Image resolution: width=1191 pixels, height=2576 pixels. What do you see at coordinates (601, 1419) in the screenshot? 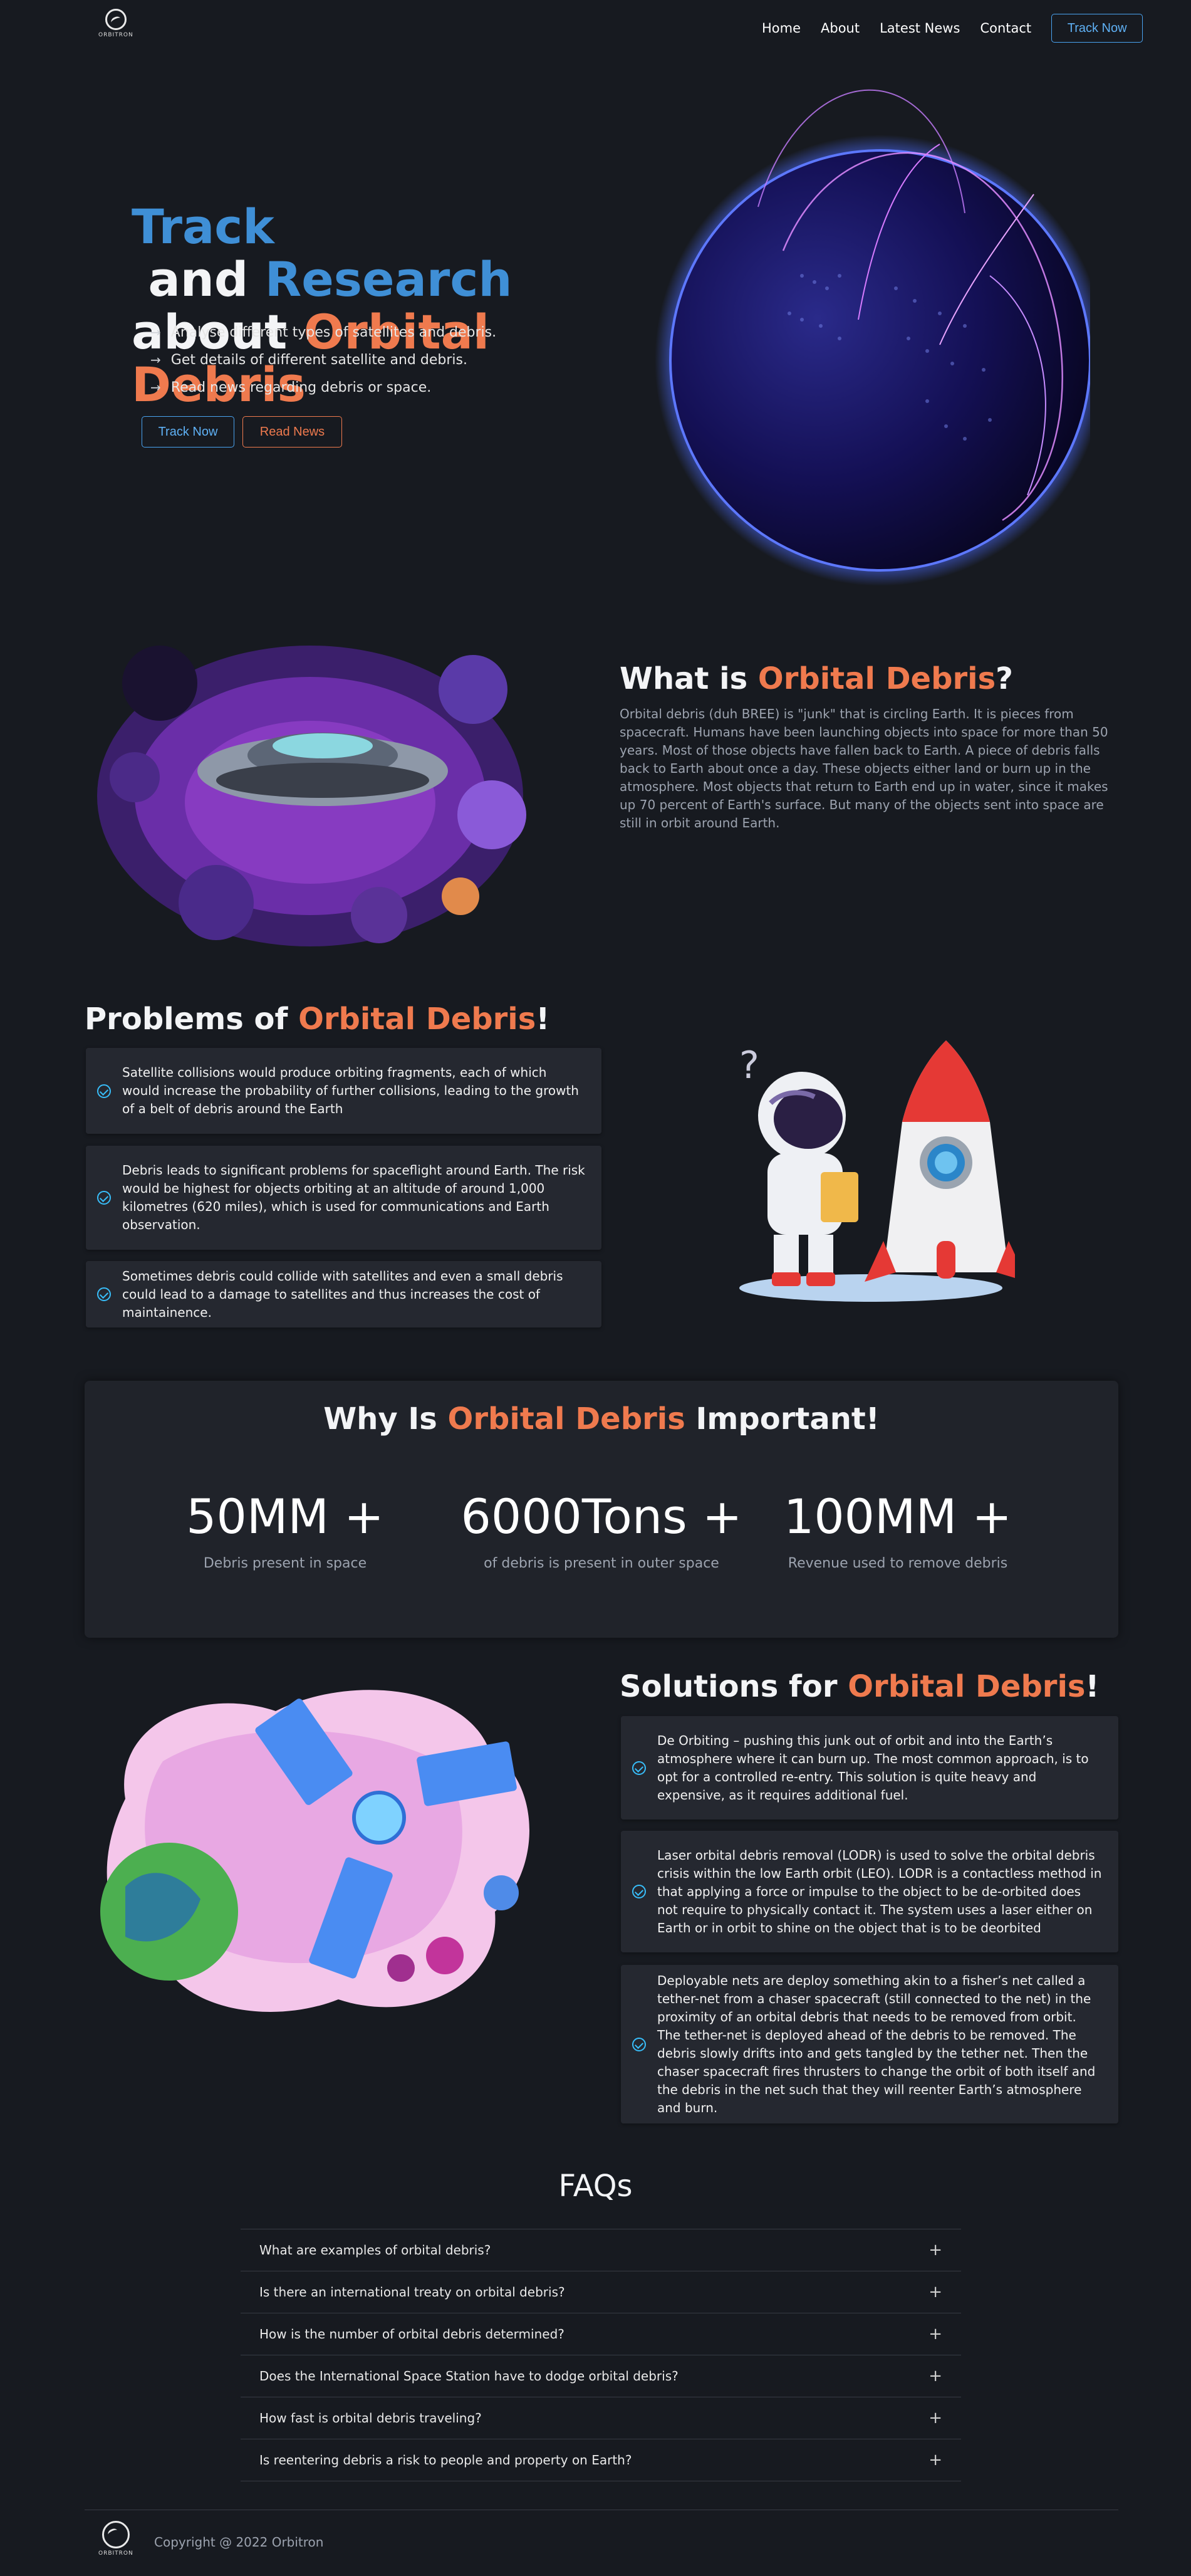
I see `why-important-title: Why Is Orbital Debris Important!` at bounding box center [601, 1419].